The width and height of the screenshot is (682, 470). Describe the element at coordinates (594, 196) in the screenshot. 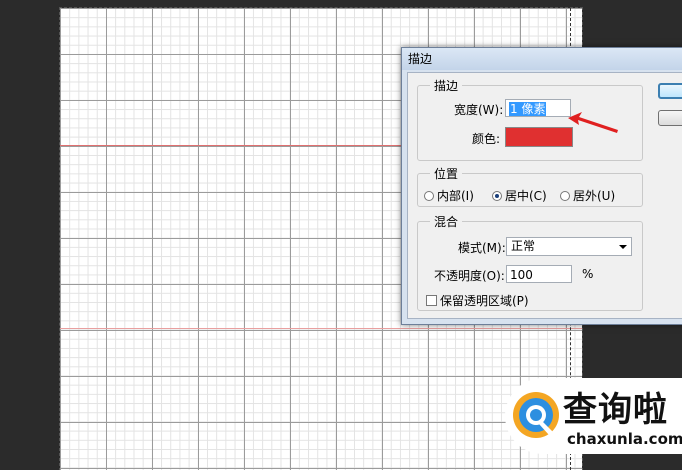

I see `radio-label: 居外(U)` at that location.